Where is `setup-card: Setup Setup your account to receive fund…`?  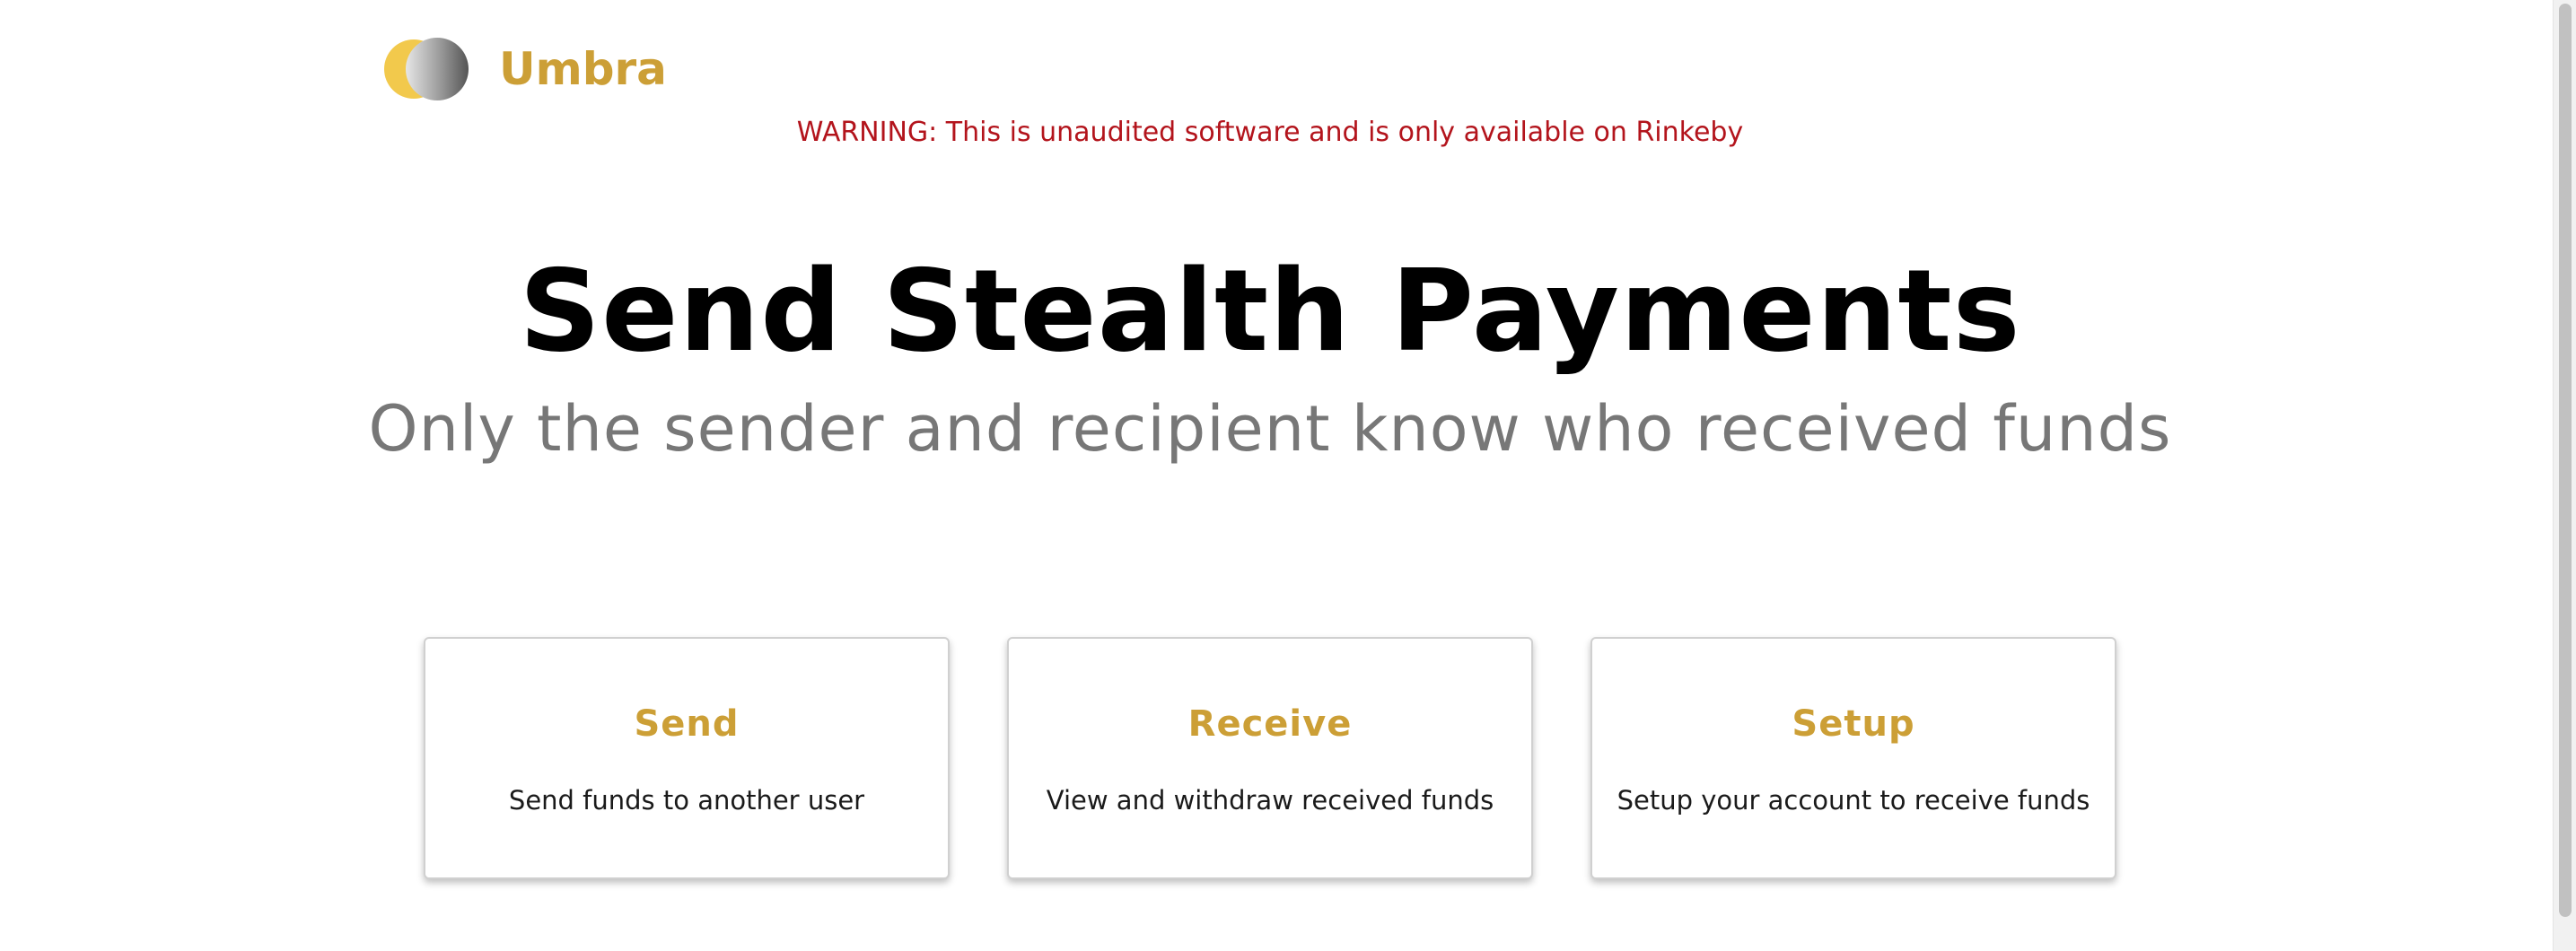
setup-card: Setup Setup your account to receive fund… is located at coordinates (1853, 758).